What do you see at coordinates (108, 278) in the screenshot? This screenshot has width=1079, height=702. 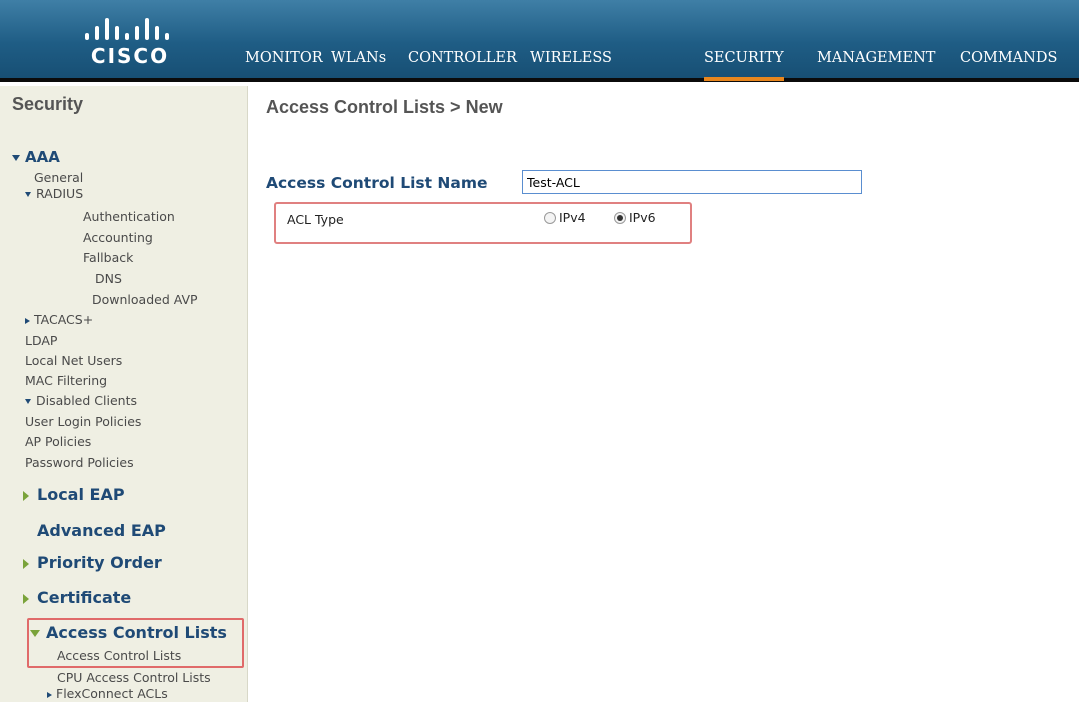 I see `sidebar-item-dns: DNS` at bounding box center [108, 278].